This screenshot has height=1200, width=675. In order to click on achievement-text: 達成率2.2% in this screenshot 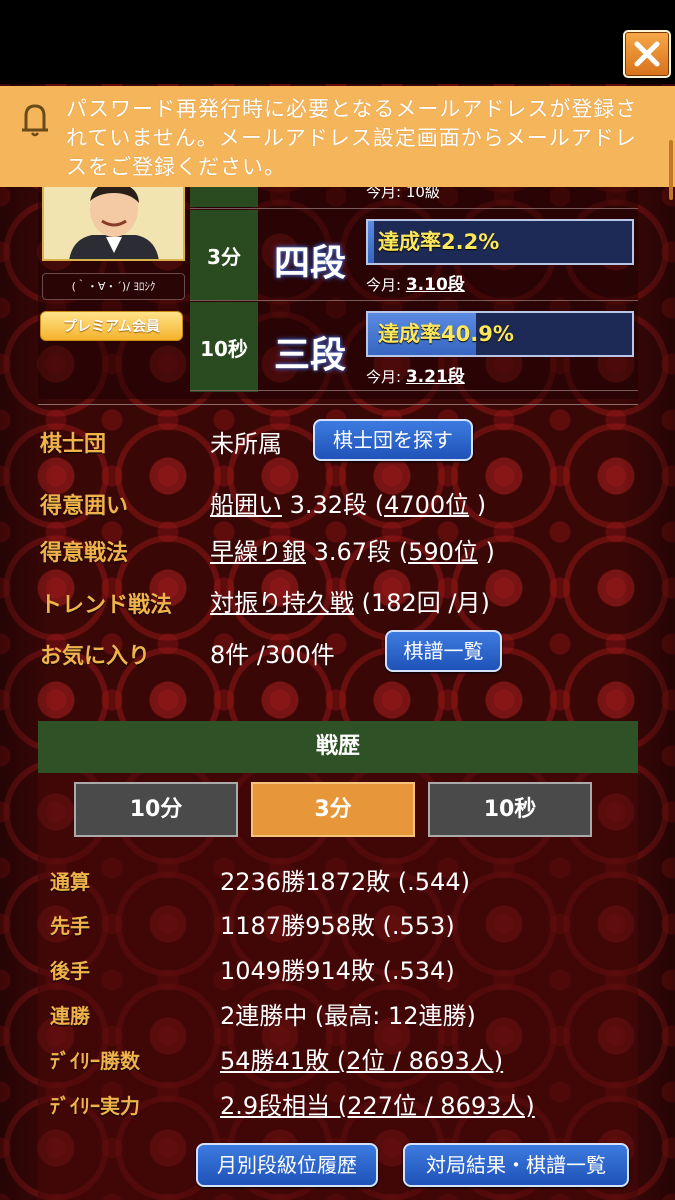, I will do `click(439, 242)`.